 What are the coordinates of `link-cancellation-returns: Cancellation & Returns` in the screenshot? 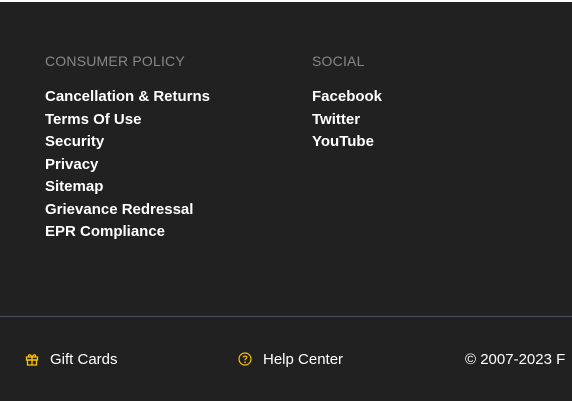 It's located at (127, 97).